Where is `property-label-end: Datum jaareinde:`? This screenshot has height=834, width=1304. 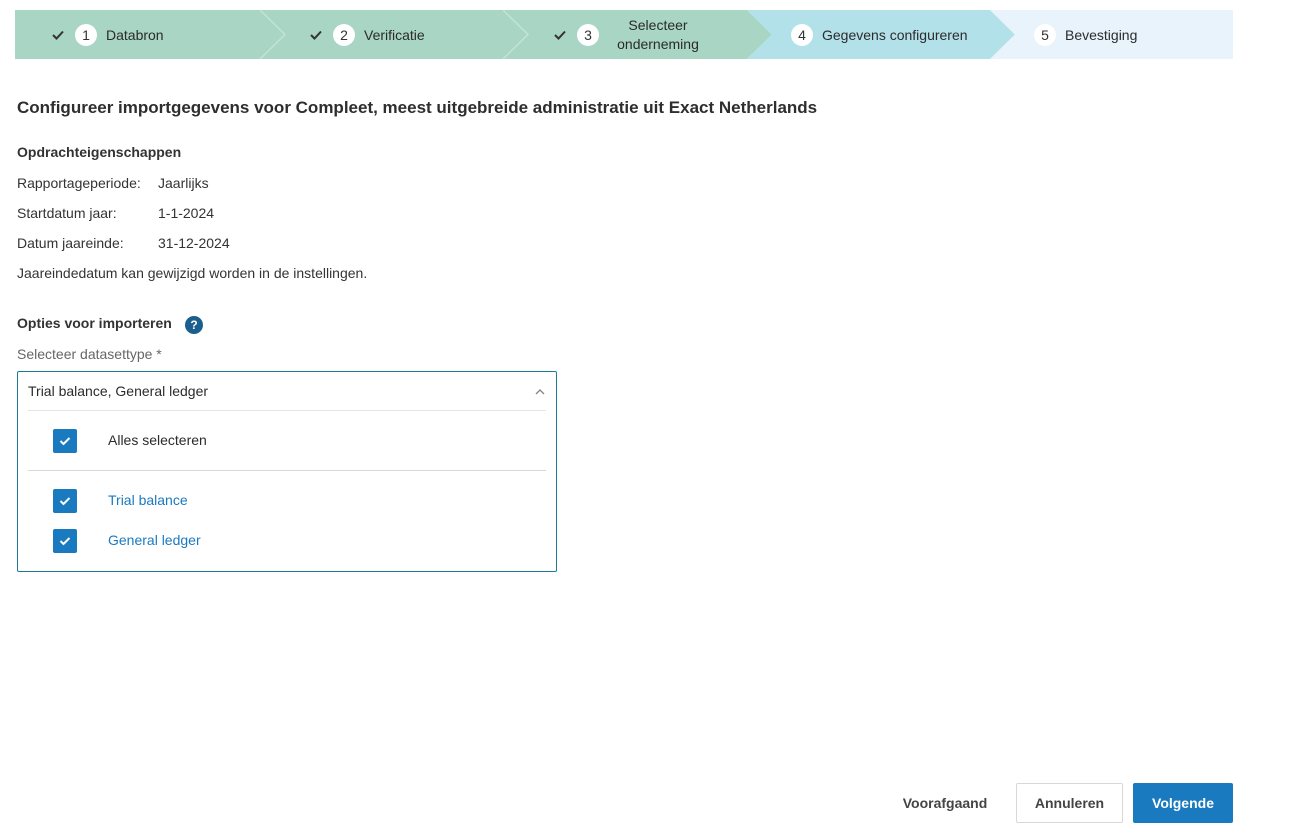 property-label-end: Datum jaareinde: is located at coordinates (70, 243).